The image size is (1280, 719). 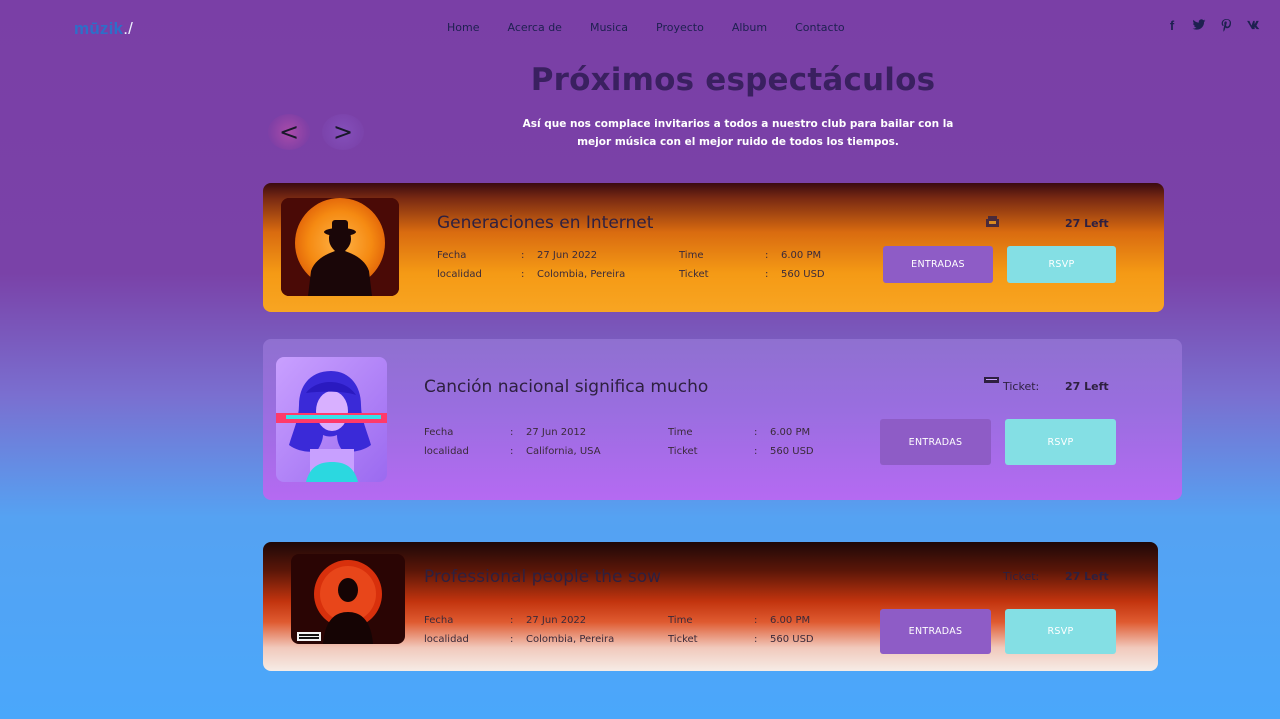 I want to click on page-title: Próximos espectáculos, so click(x=733, y=80).